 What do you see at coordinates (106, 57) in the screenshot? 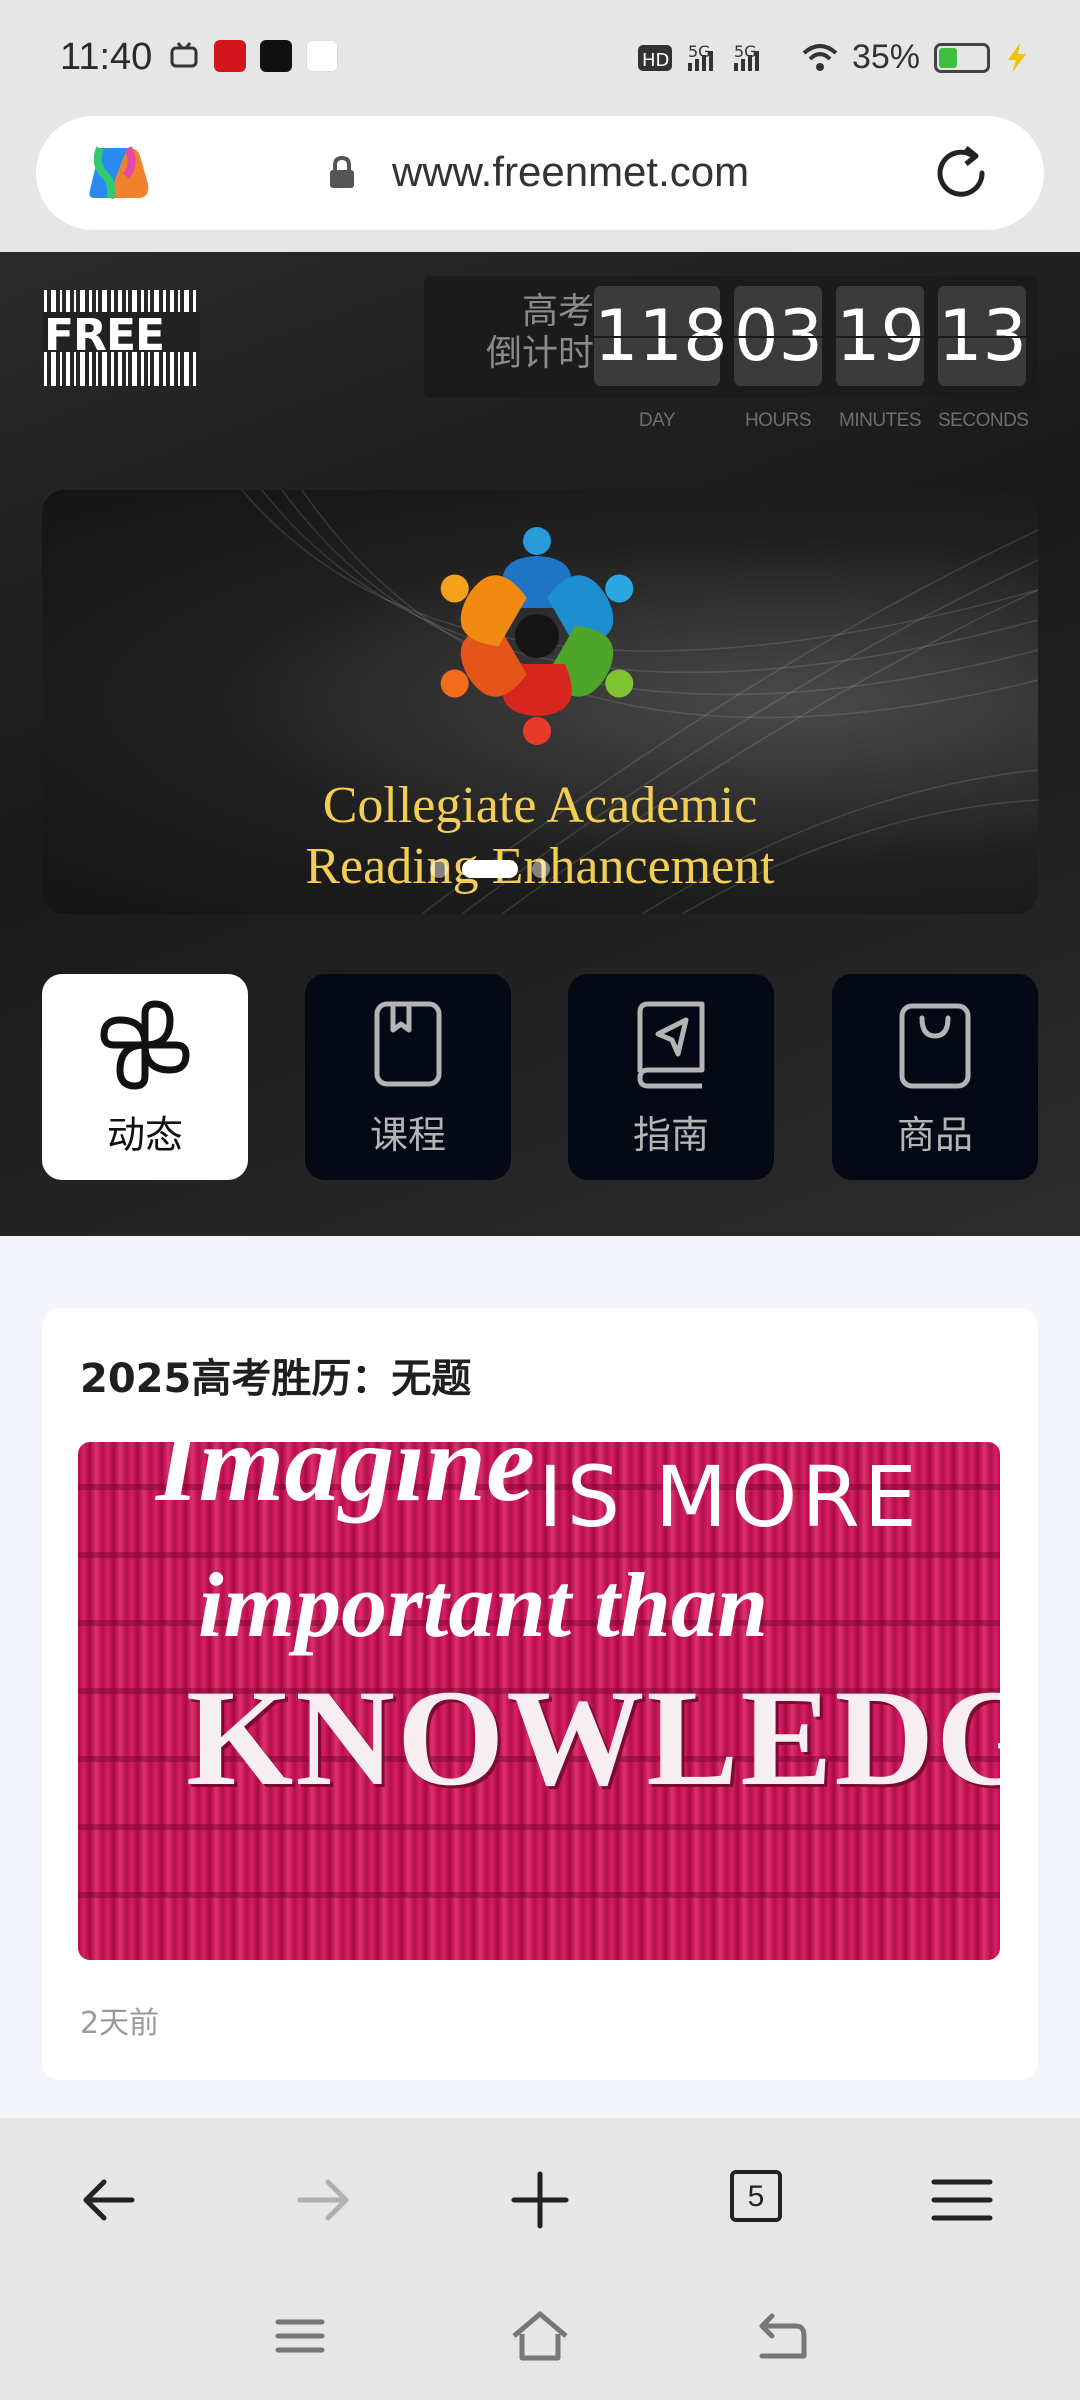
I see `status-time: 11:40` at bounding box center [106, 57].